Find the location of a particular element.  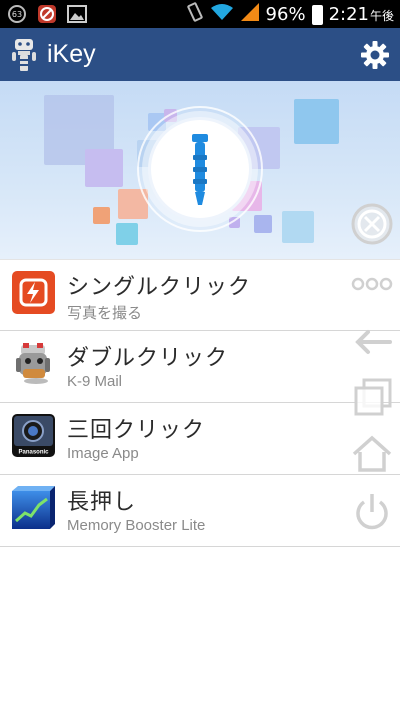

clock-time: 2:21 is located at coordinates (348, 14).